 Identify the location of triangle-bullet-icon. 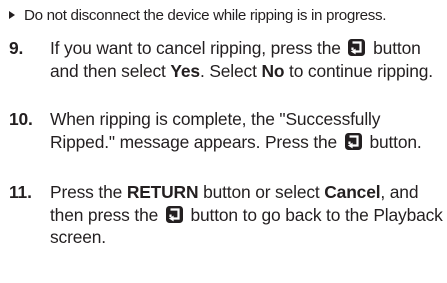
(12, 15).